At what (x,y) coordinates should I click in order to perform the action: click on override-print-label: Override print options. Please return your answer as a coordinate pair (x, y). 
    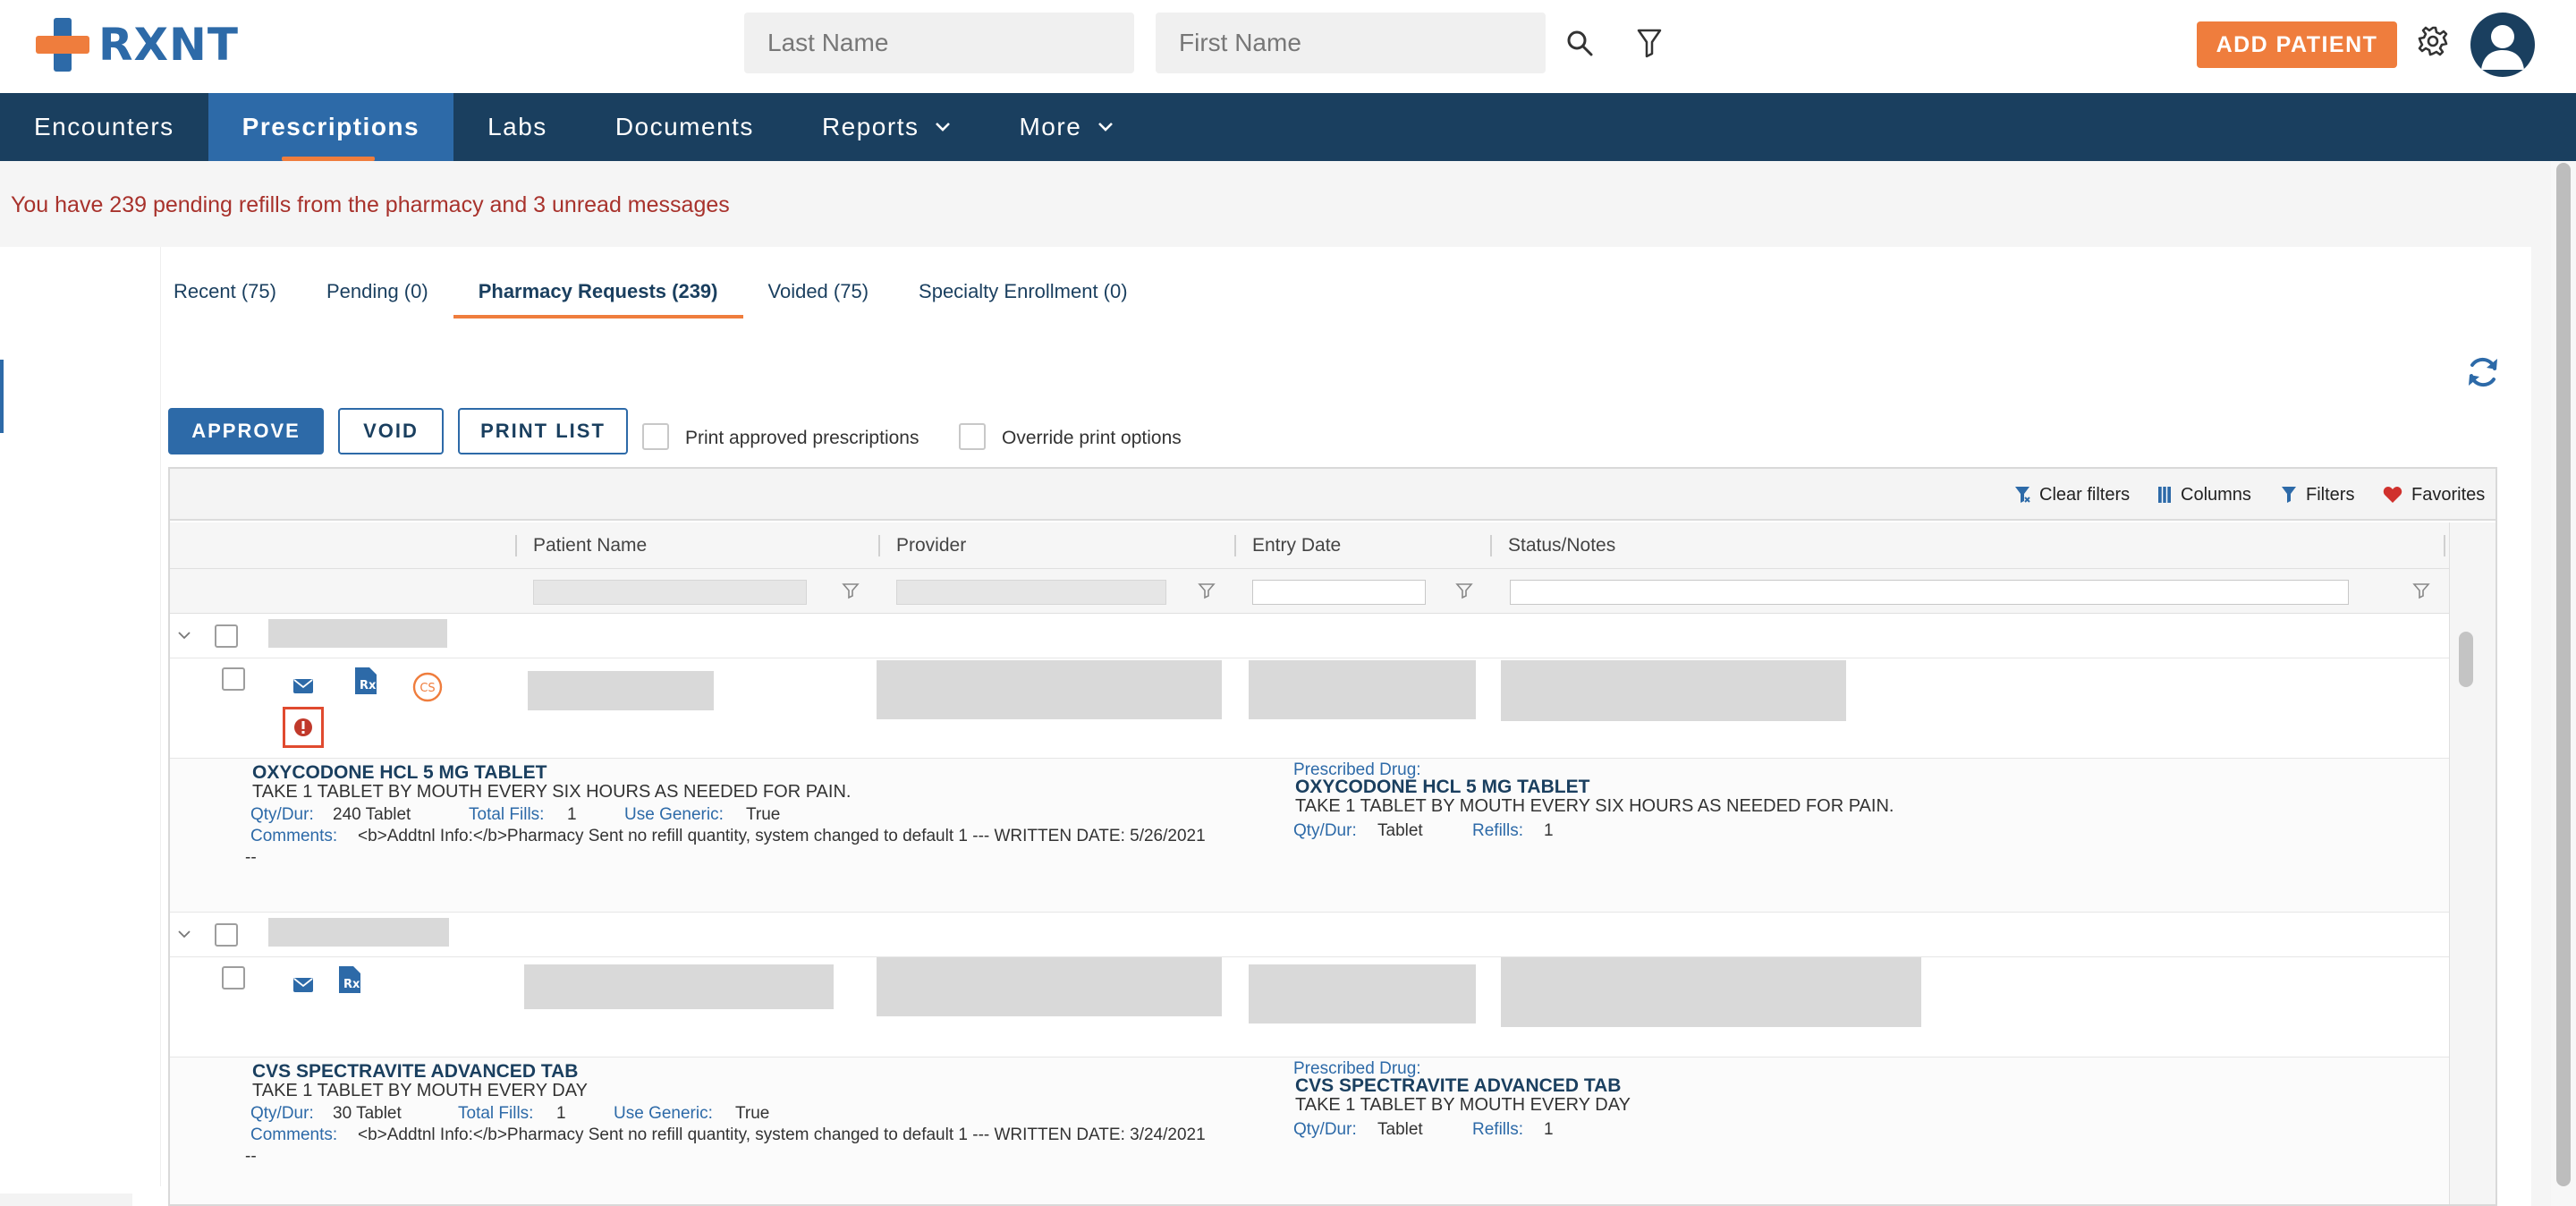
    Looking at the image, I should click on (1092, 438).